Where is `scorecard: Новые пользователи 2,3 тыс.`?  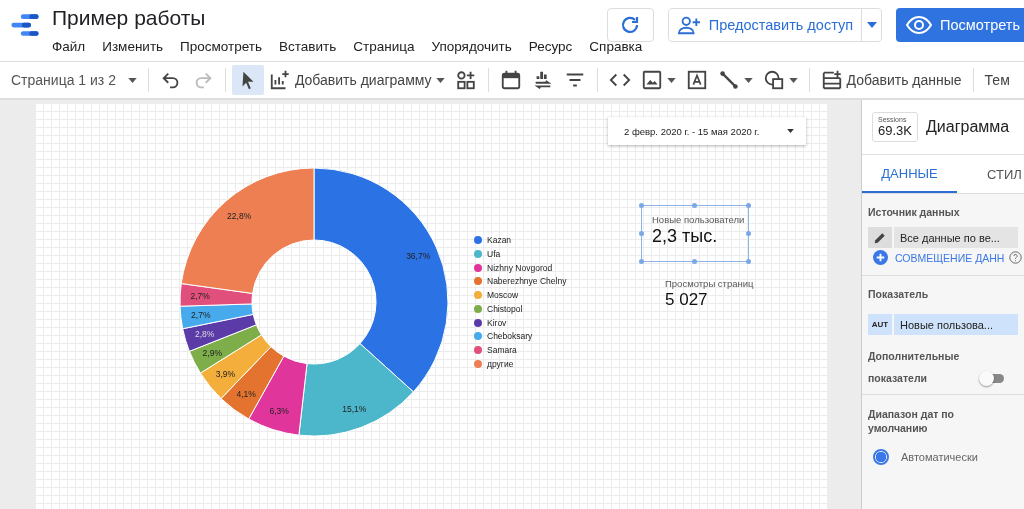
scorecard: Новые пользователи 2,3 тыс. is located at coordinates (695, 233).